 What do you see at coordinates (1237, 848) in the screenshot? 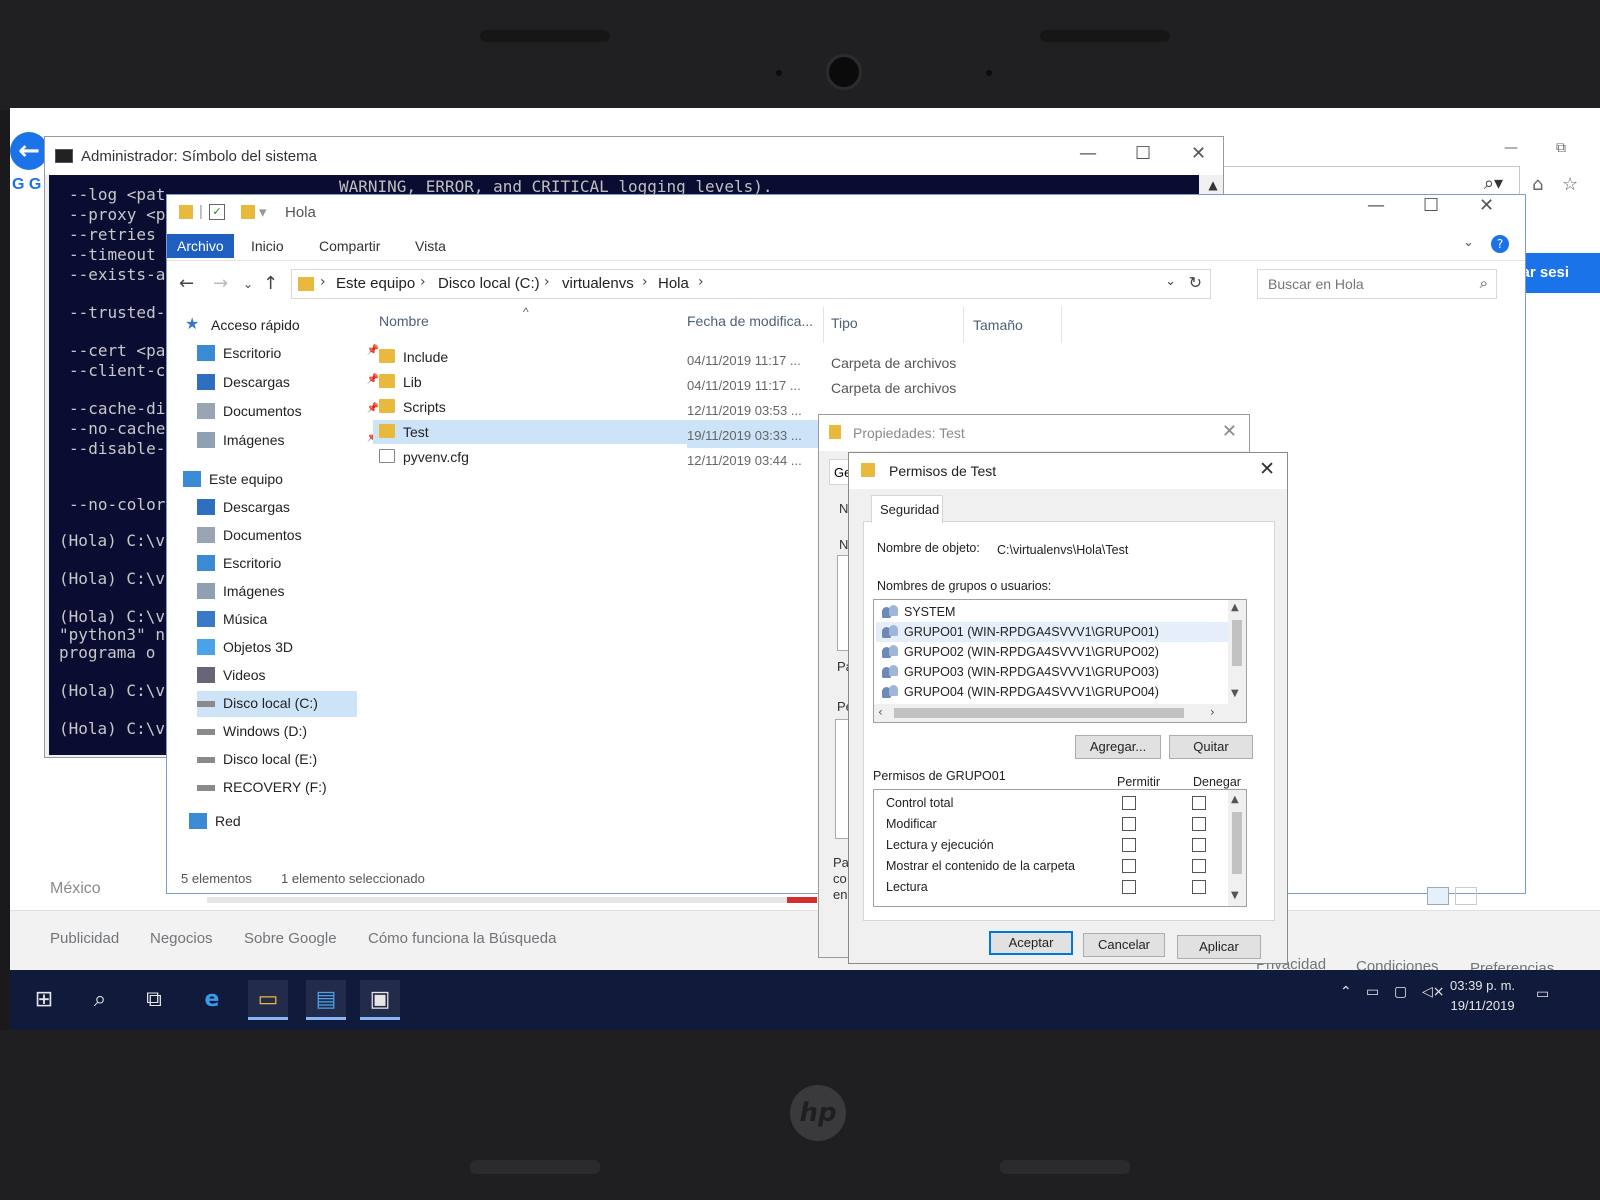
I see `vertical-scrollbar: ▲ ▼` at bounding box center [1237, 848].